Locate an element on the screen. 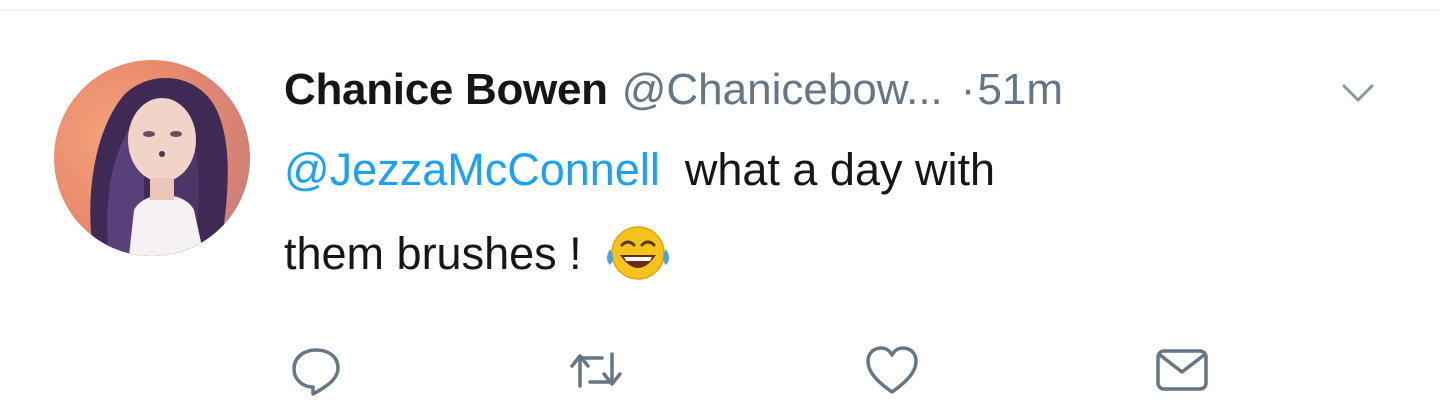 Image resolution: width=1440 pixels, height=419 pixels. retweet-icon is located at coordinates (596, 370).